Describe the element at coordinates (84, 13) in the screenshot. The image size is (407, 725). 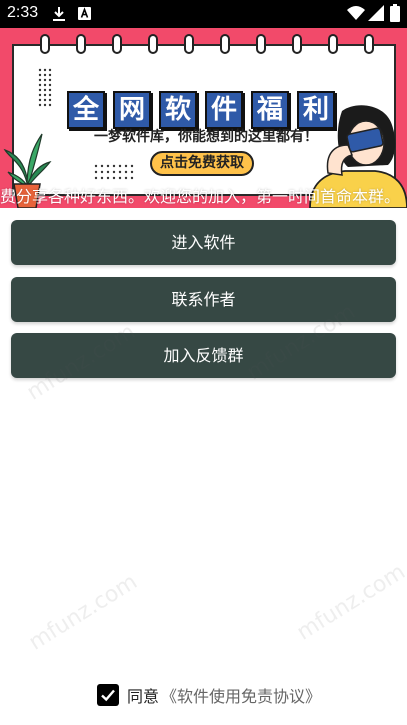
I see `autofill-a-icon` at that location.